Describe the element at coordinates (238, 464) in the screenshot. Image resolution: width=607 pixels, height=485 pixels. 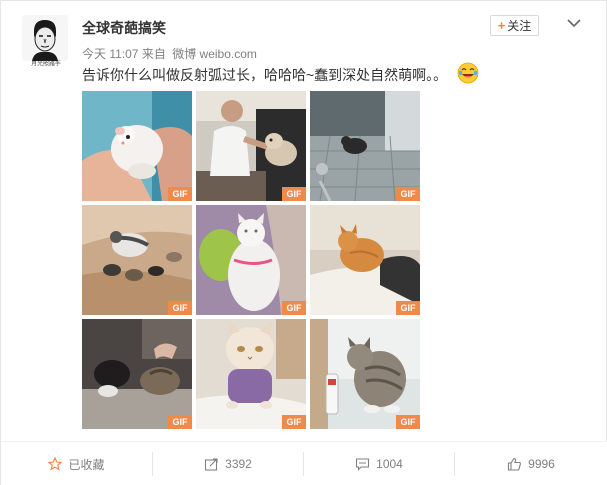
I see `repost-count: 3392` at that location.